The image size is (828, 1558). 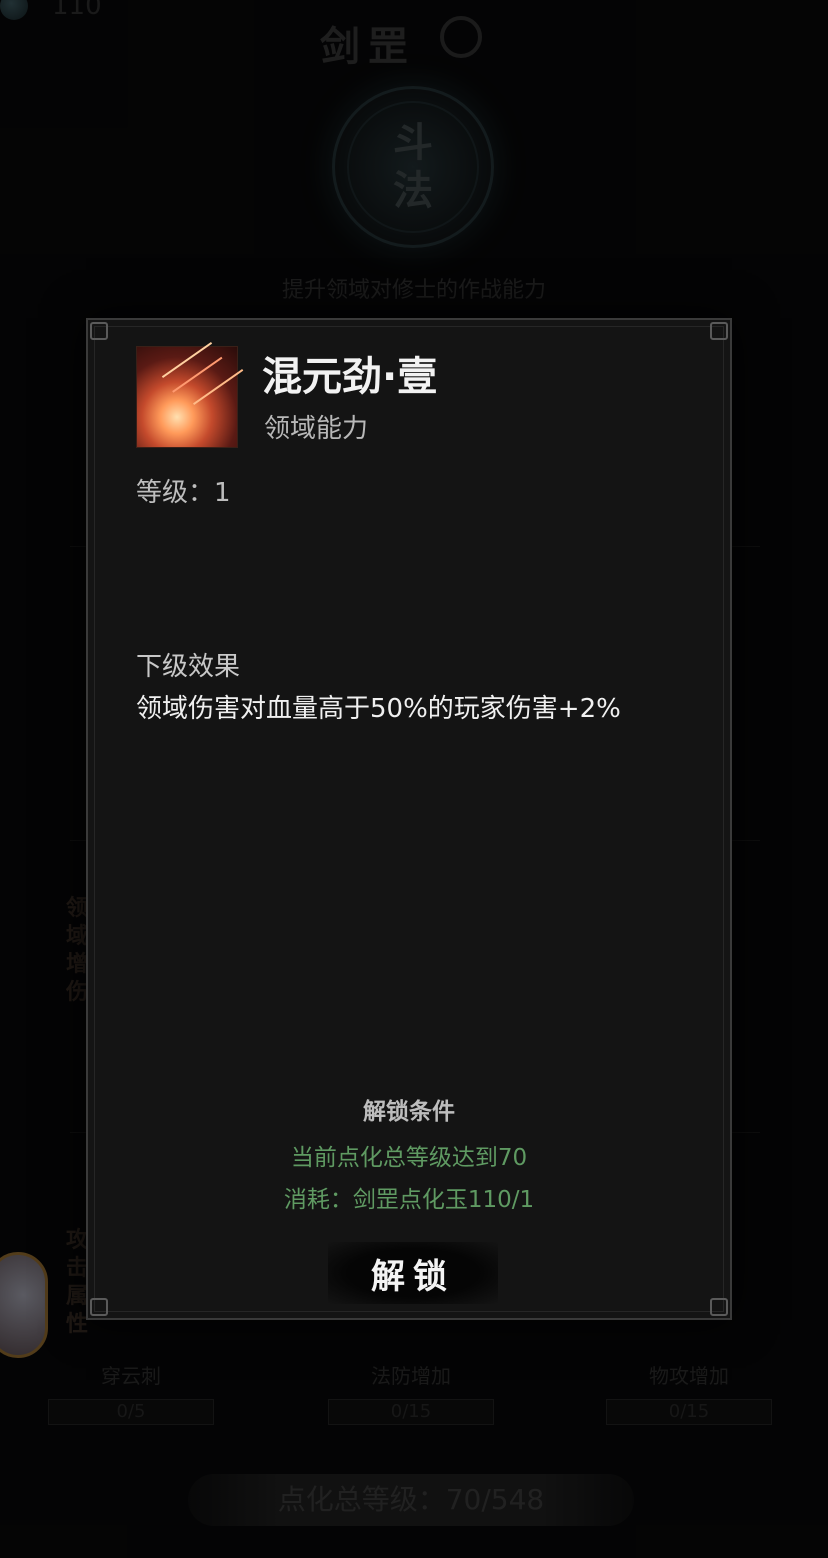 What do you see at coordinates (411, 1500) in the screenshot?
I see `total-level-bar: 点化总等级：70/548` at bounding box center [411, 1500].